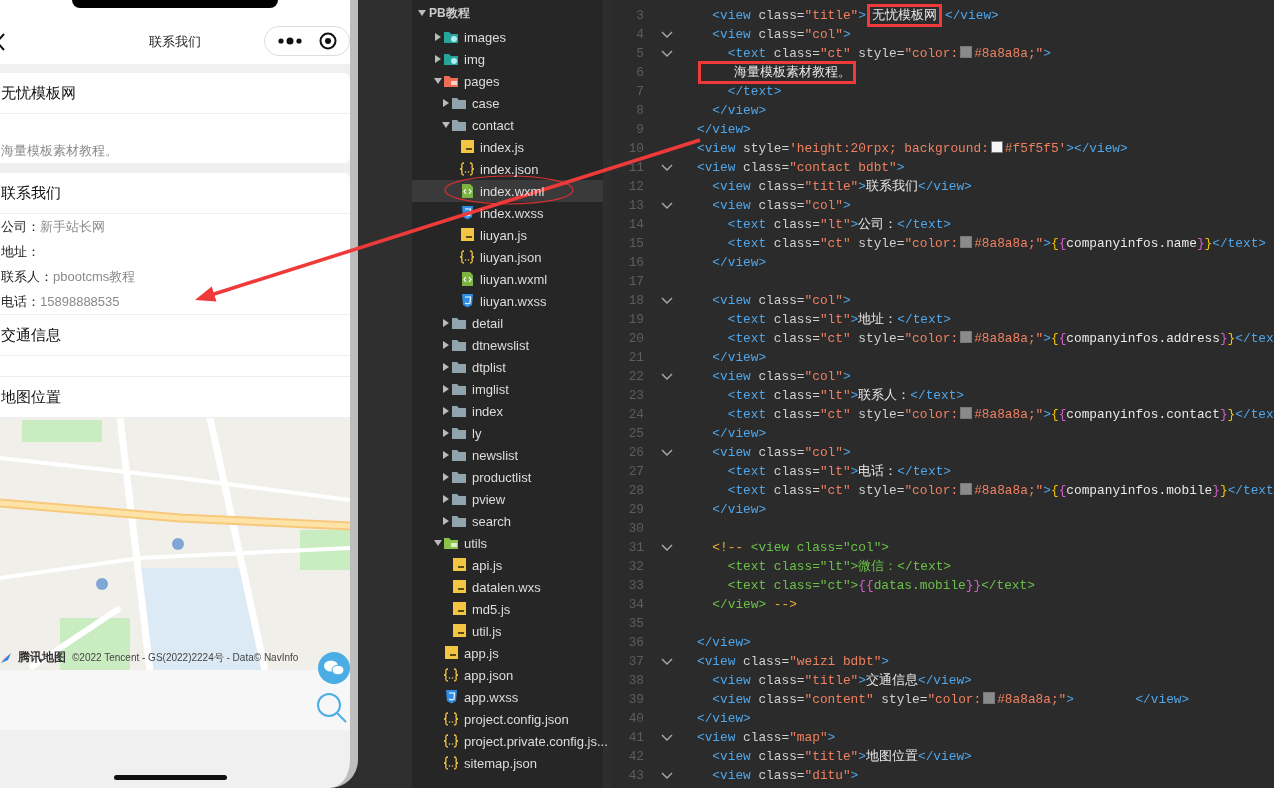  Describe the element at coordinates (507, 389) in the screenshot. I see `tree-item: imglist` at that location.